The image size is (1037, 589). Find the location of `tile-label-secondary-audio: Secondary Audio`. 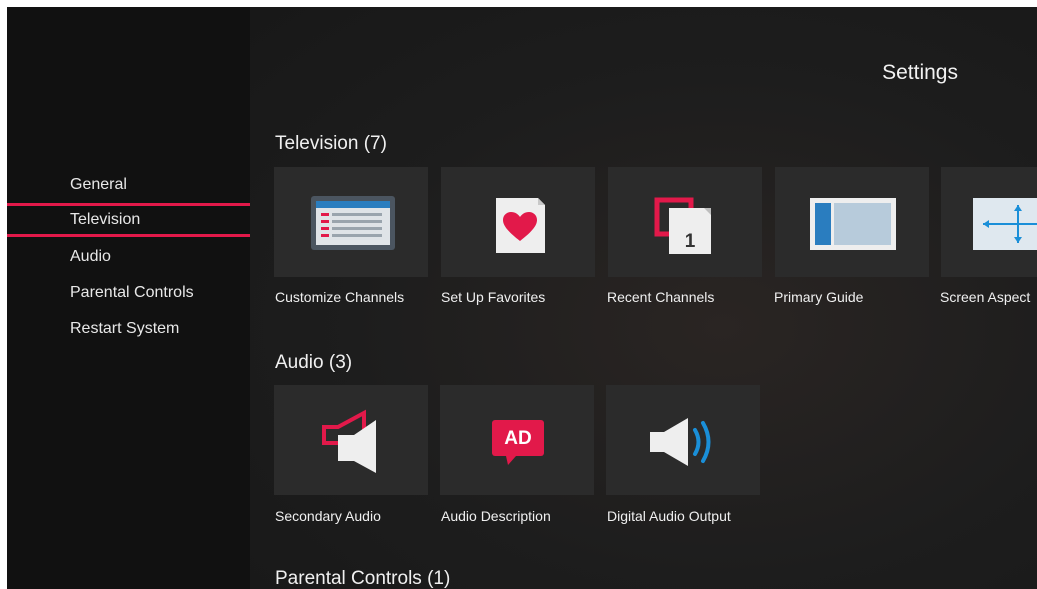

tile-label-secondary-audio: Secondary Audio is located at coordinates (328, 516).